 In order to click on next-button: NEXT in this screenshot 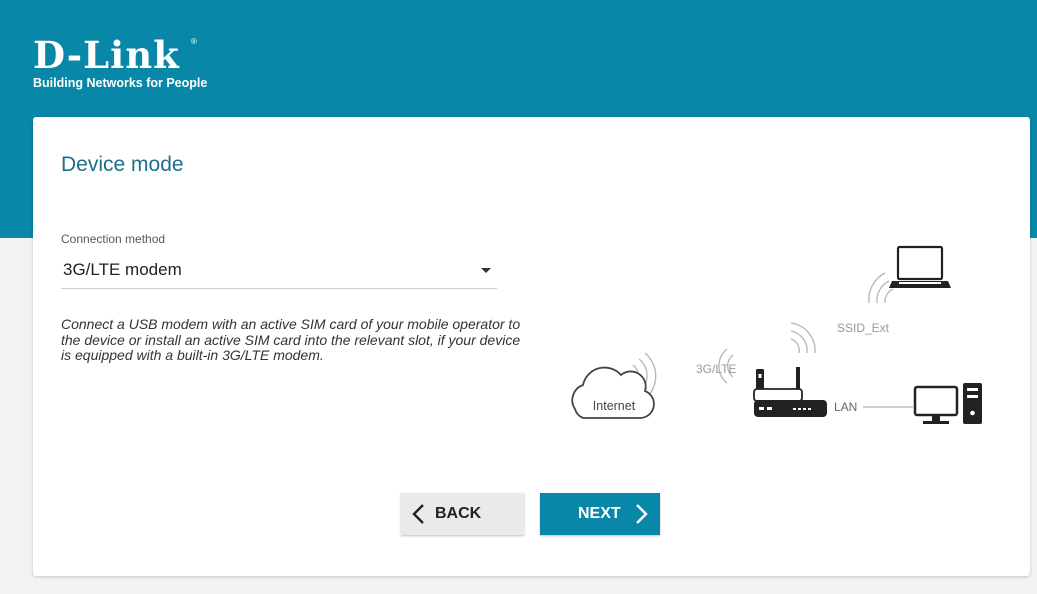, I will do `click(600, 514)`.